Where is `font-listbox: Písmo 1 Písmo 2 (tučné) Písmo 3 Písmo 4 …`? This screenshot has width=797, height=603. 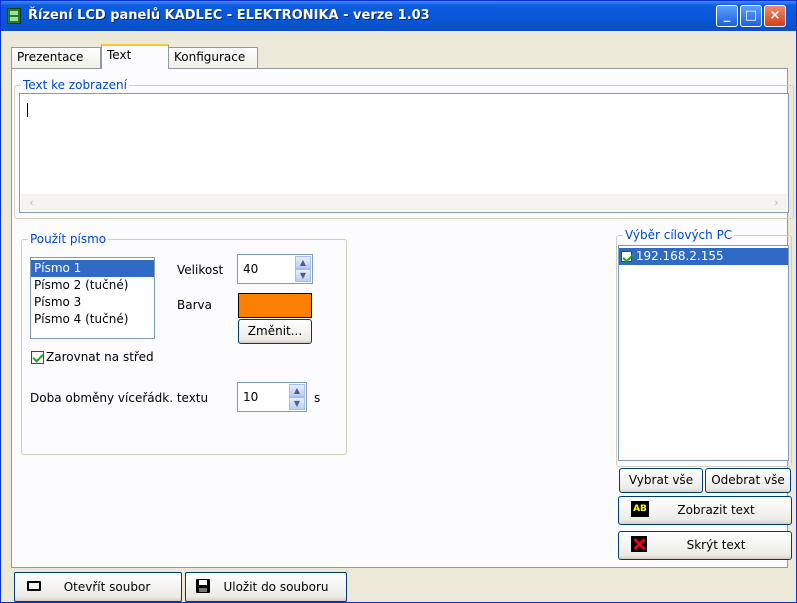 font-listbox: Písmo 1 Písmo 2 (tučné) Písmo 3 Písmo 4 … is located at coordinates (92, 298).